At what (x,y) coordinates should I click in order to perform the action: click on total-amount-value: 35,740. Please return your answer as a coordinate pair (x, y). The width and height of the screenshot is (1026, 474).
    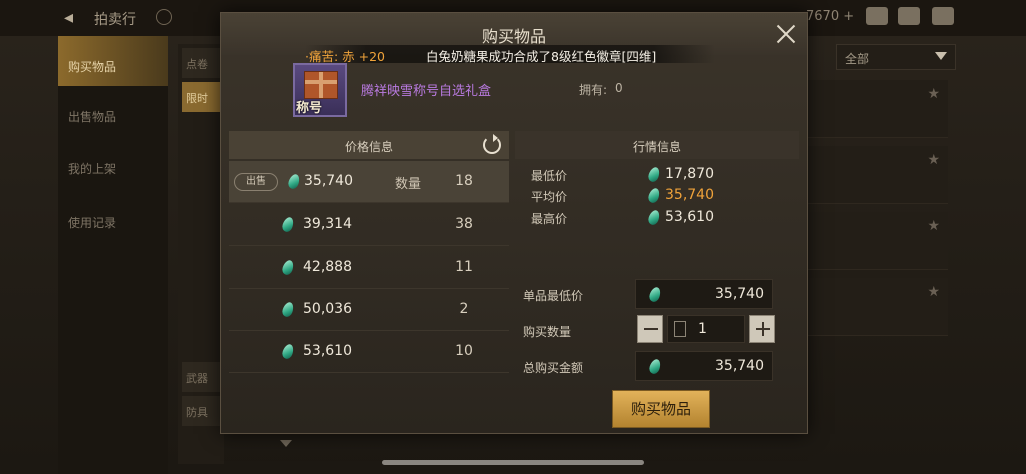
    Looking at the image, I should click on (739, 366).